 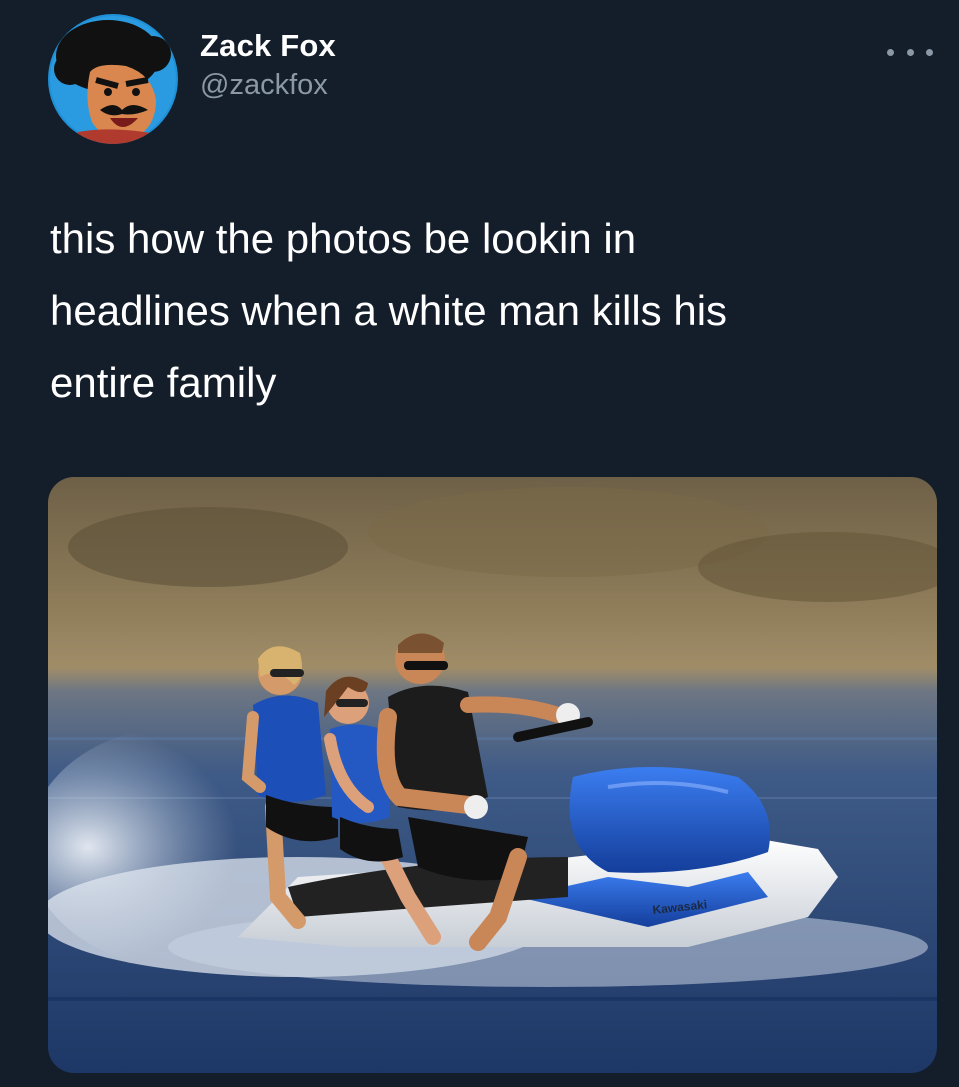 I want to click on tweet-header: Zack Fox @zackfox, so click(x=192, y=79).